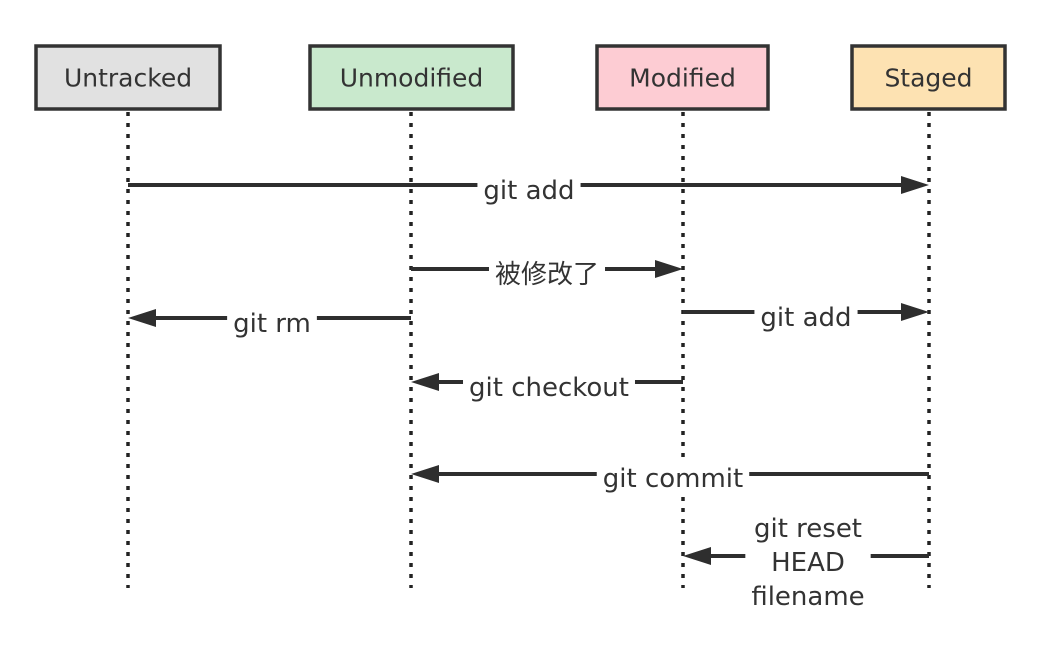 The height and width of the screenshot is (662, 1058). I want to click on edited-label-group: 被修改了, so click(547, 275).